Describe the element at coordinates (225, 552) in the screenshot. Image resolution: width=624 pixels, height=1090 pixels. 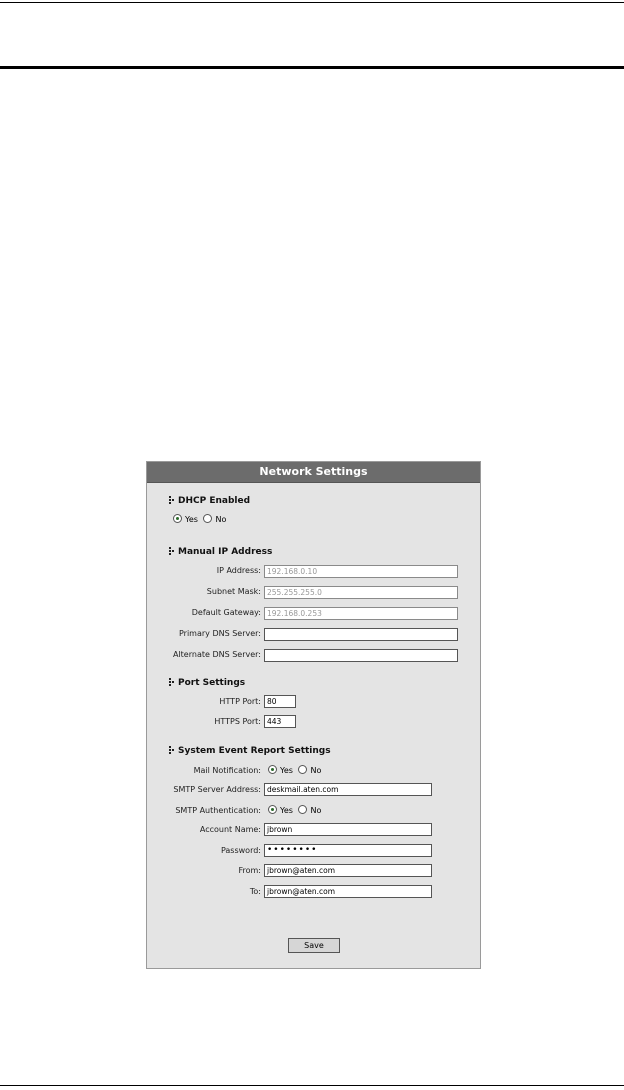
I see `manual-ip-heading-text: Manual IP Address` at that location.